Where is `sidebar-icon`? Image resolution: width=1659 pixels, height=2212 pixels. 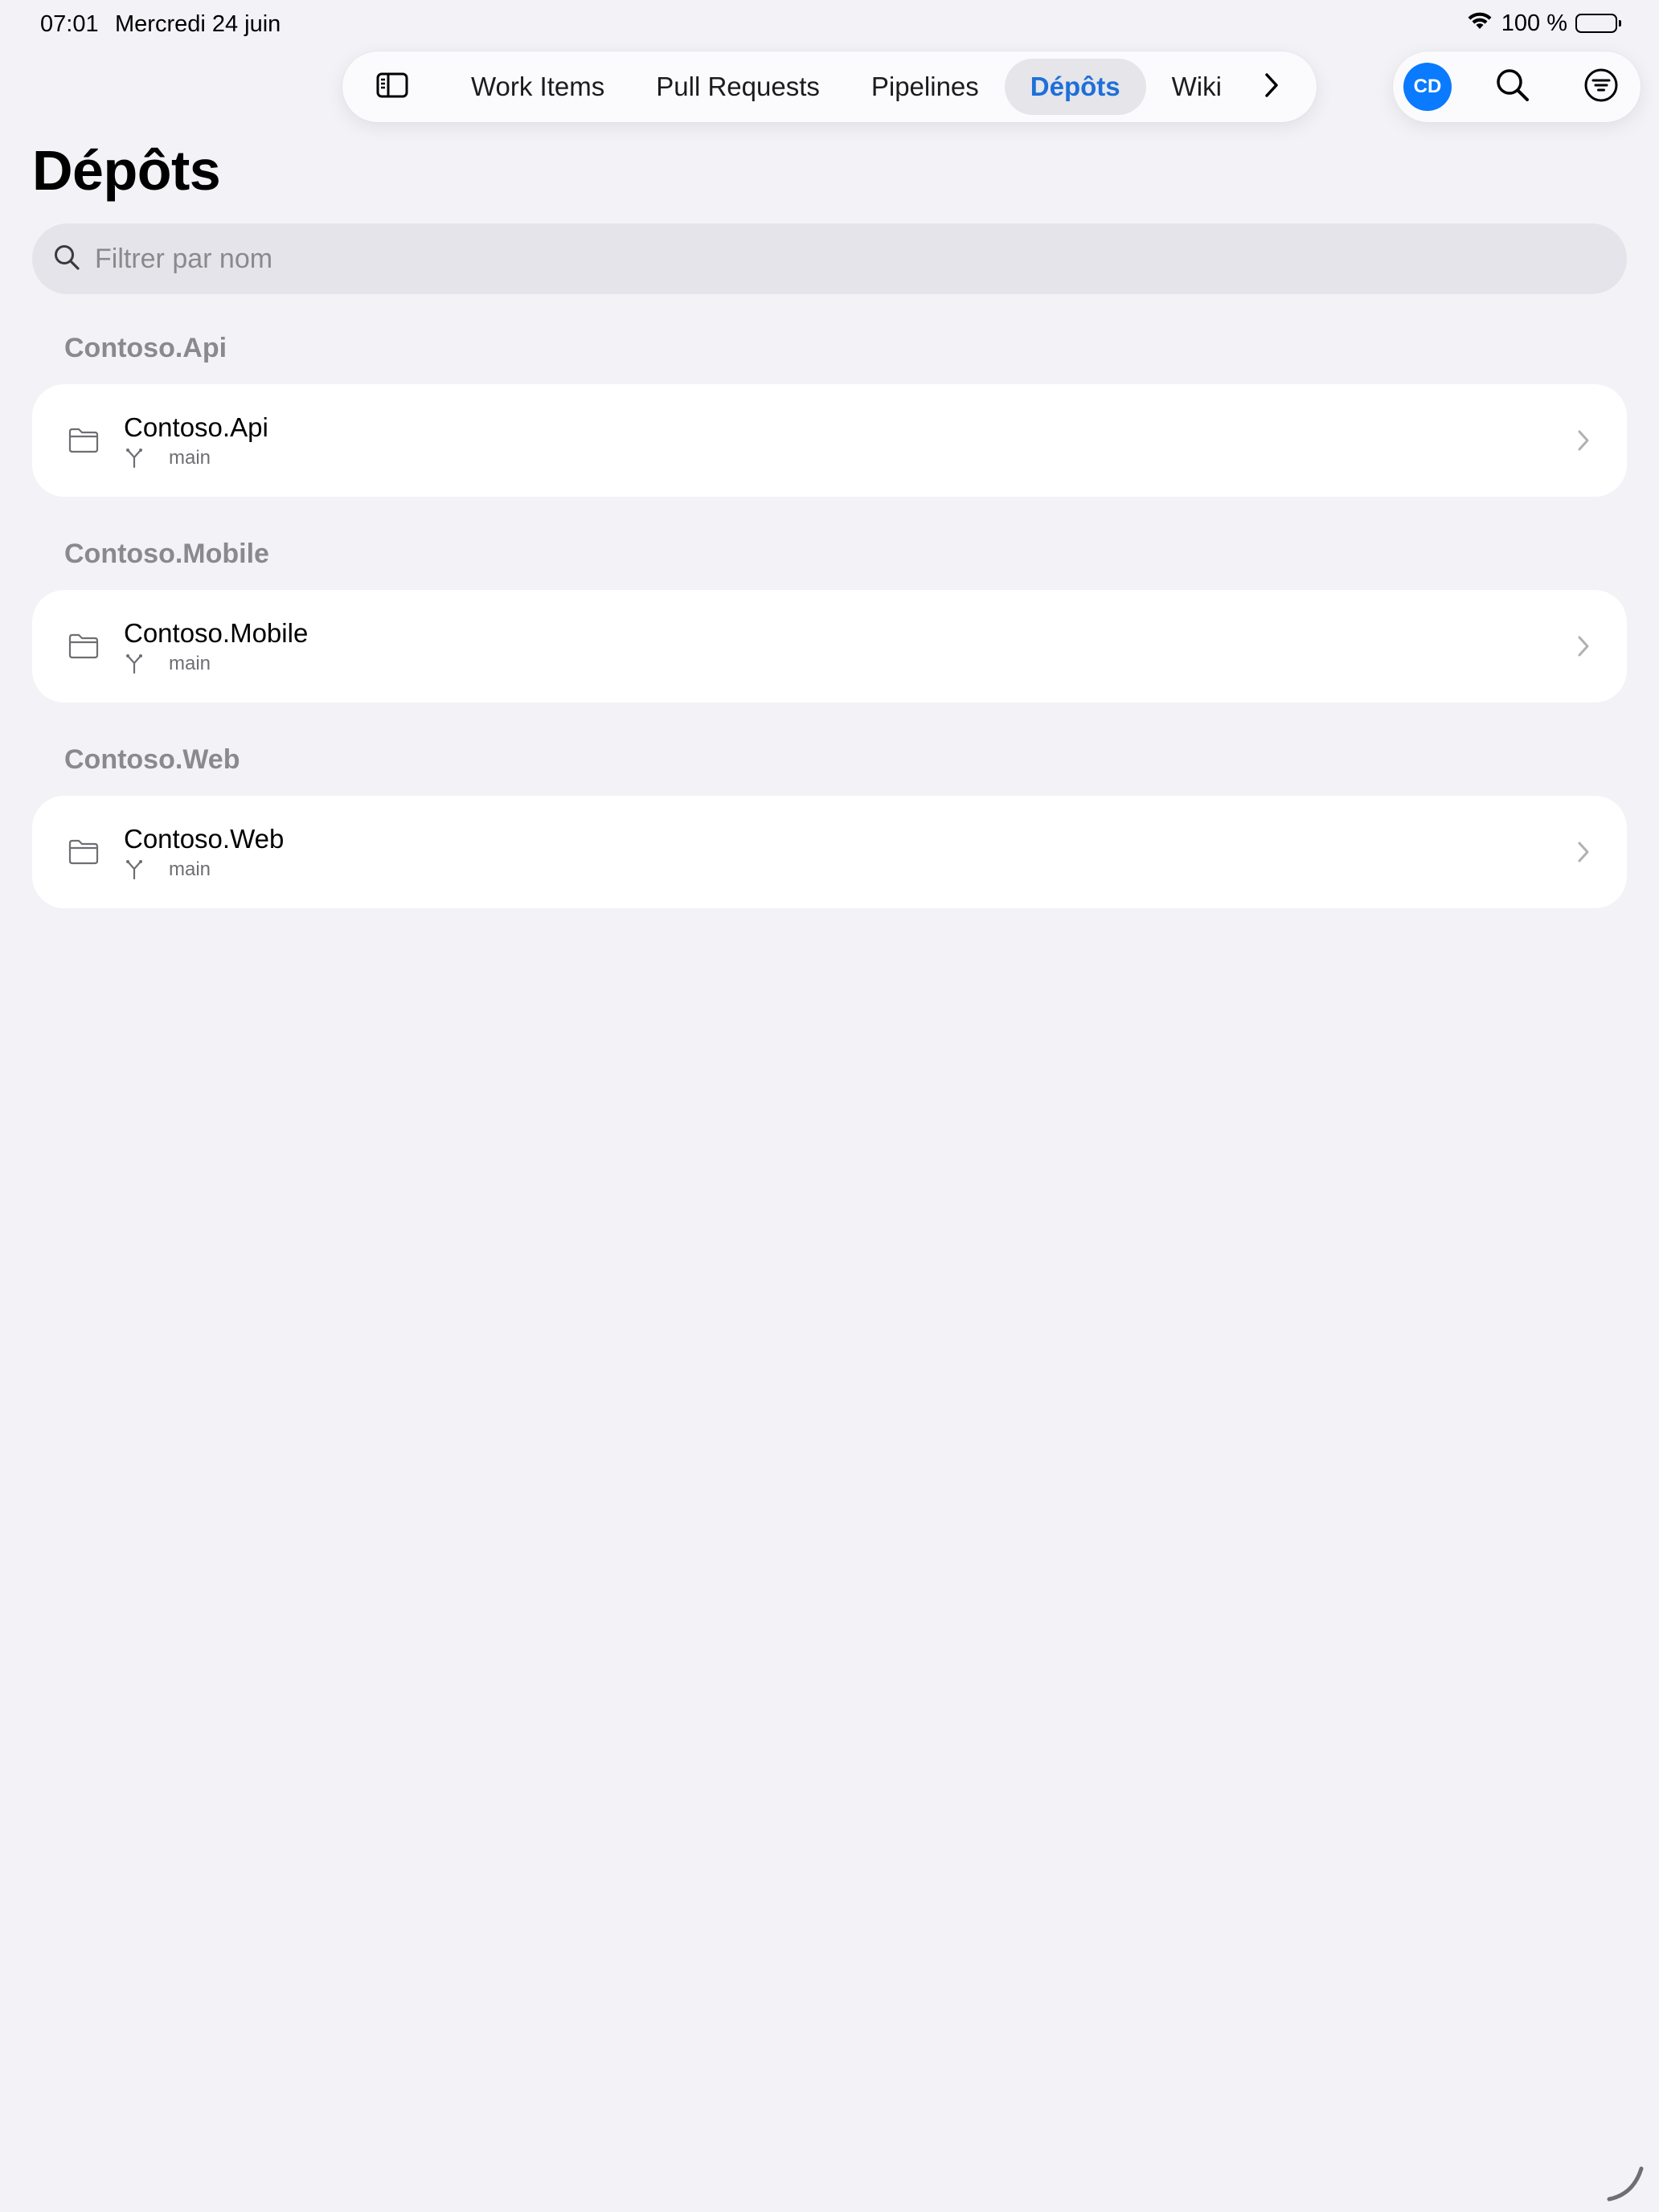 sidebar-icon is located at coordinates (392, 87).